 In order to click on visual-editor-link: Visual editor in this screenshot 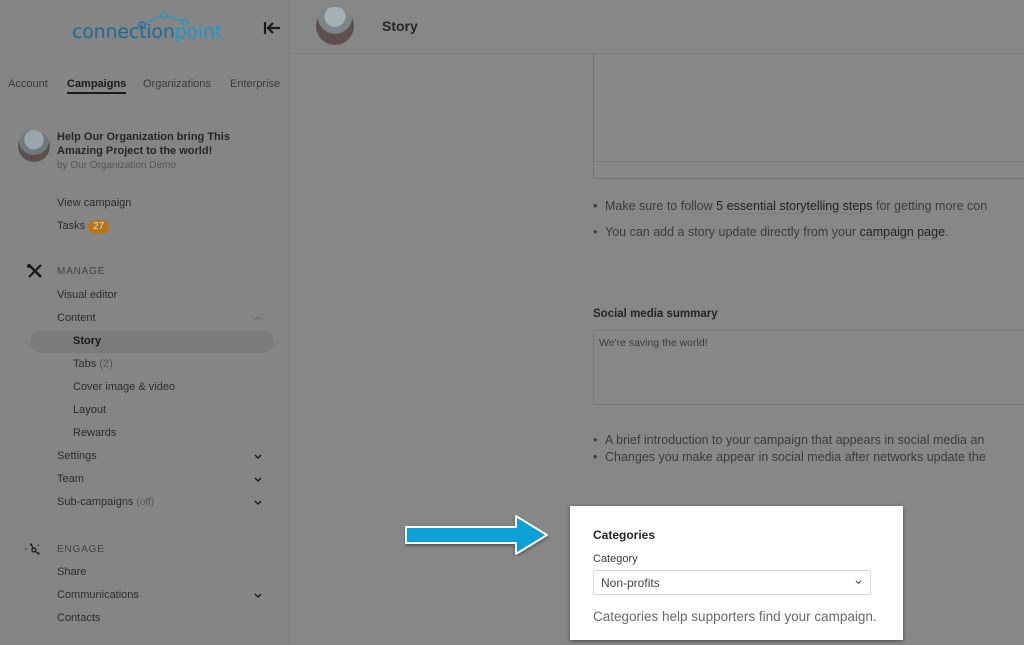, I will do `click(87, 295)`.